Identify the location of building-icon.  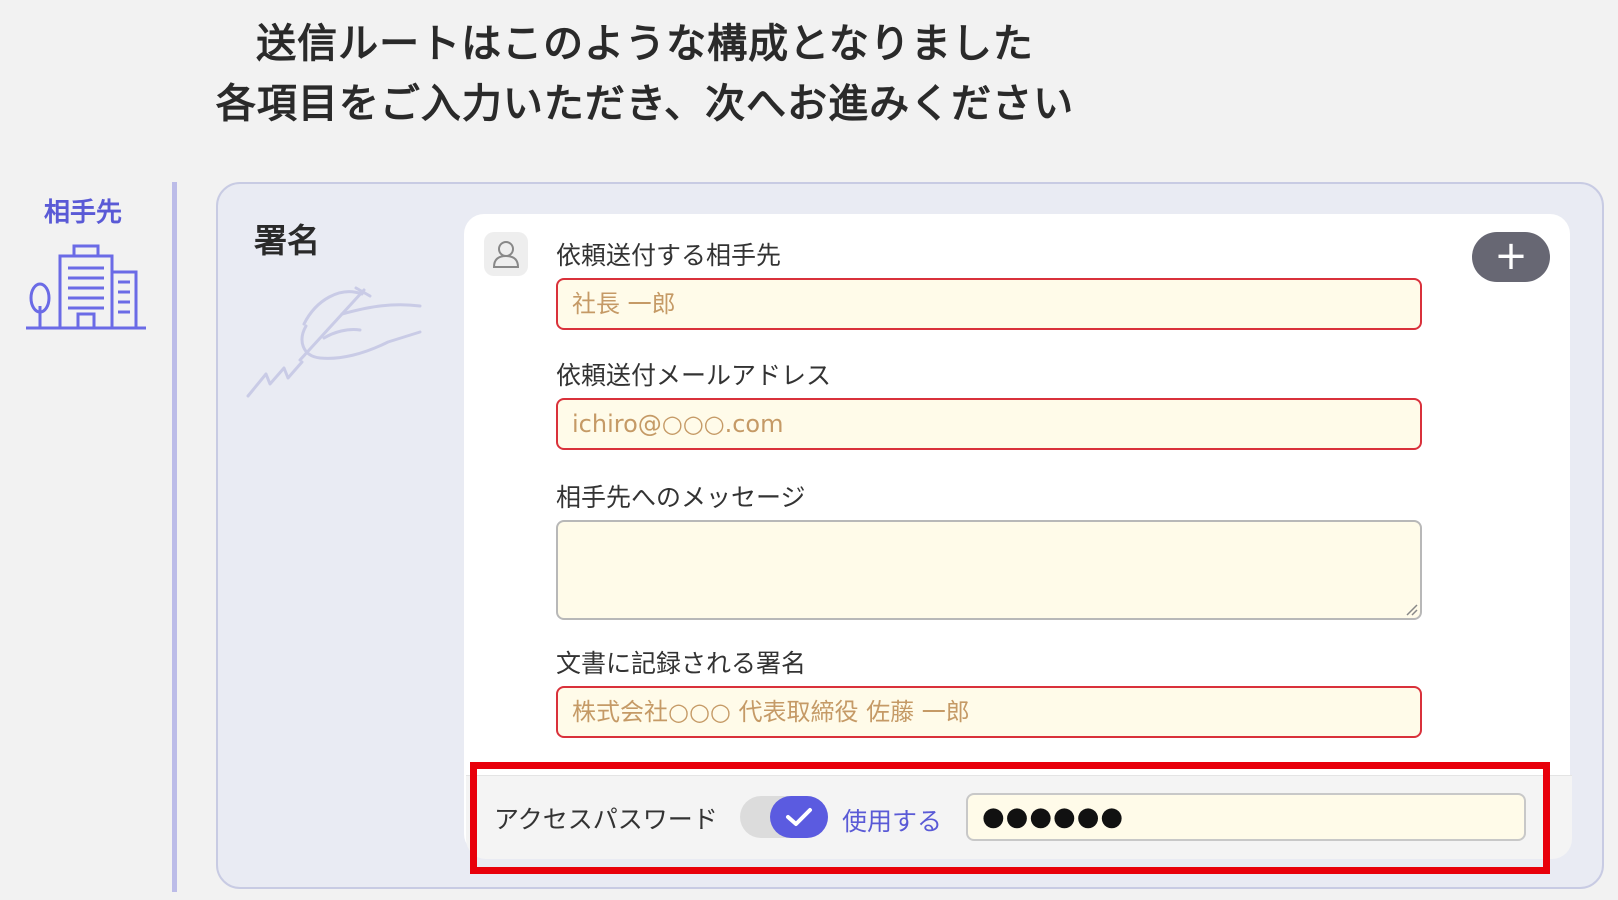
(86, 290).